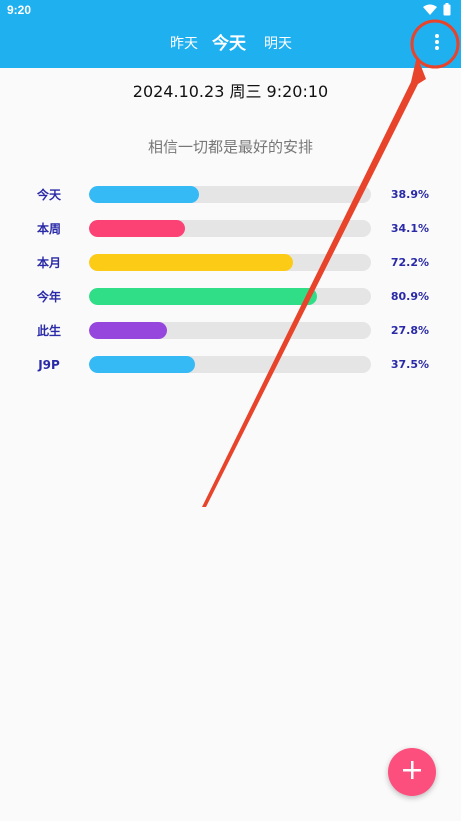  What do you see at coordinates (48, 331) in the screenshot?
I see `progress-label: 此生` at bounding box center [48, 331].